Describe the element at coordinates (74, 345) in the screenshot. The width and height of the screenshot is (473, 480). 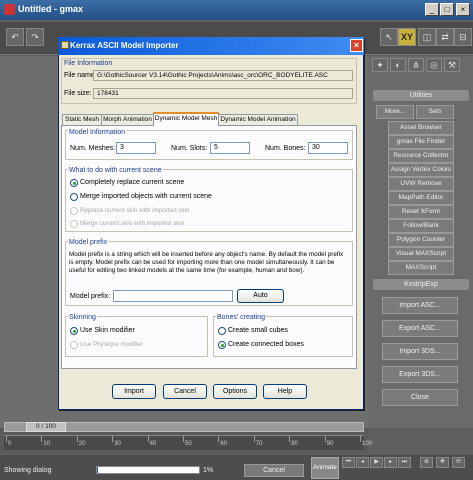
I see `use-physique-modifier-radio` at that location.